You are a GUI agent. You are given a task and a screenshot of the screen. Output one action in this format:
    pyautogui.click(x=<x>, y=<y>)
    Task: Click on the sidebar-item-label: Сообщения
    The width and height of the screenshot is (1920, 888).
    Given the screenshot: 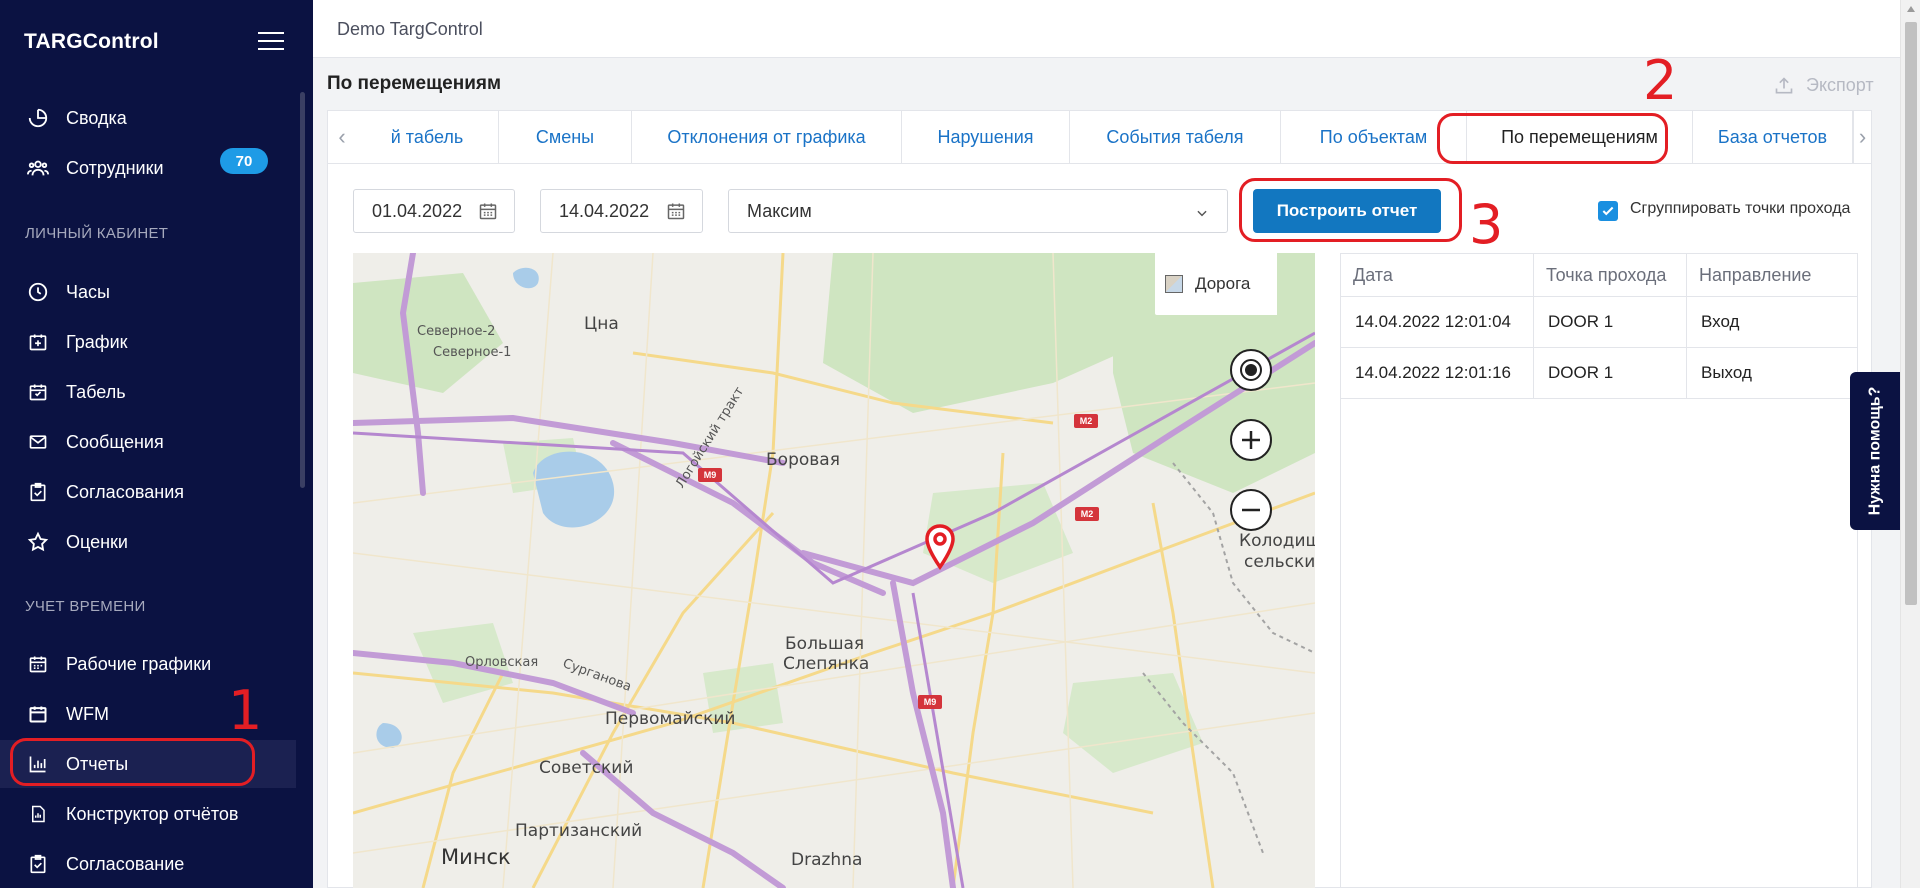 What is the action you would take?
    pyautogui.click(x=115, y=441)
    